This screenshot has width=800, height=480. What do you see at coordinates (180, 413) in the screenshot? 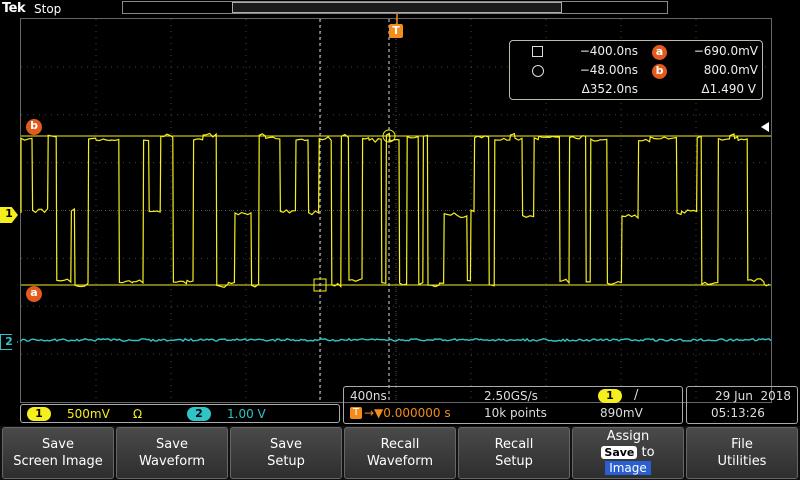
I see `vertical-status-panel: 1 500mV Ω 2 1.00 V` at bounding box center [180, 413].